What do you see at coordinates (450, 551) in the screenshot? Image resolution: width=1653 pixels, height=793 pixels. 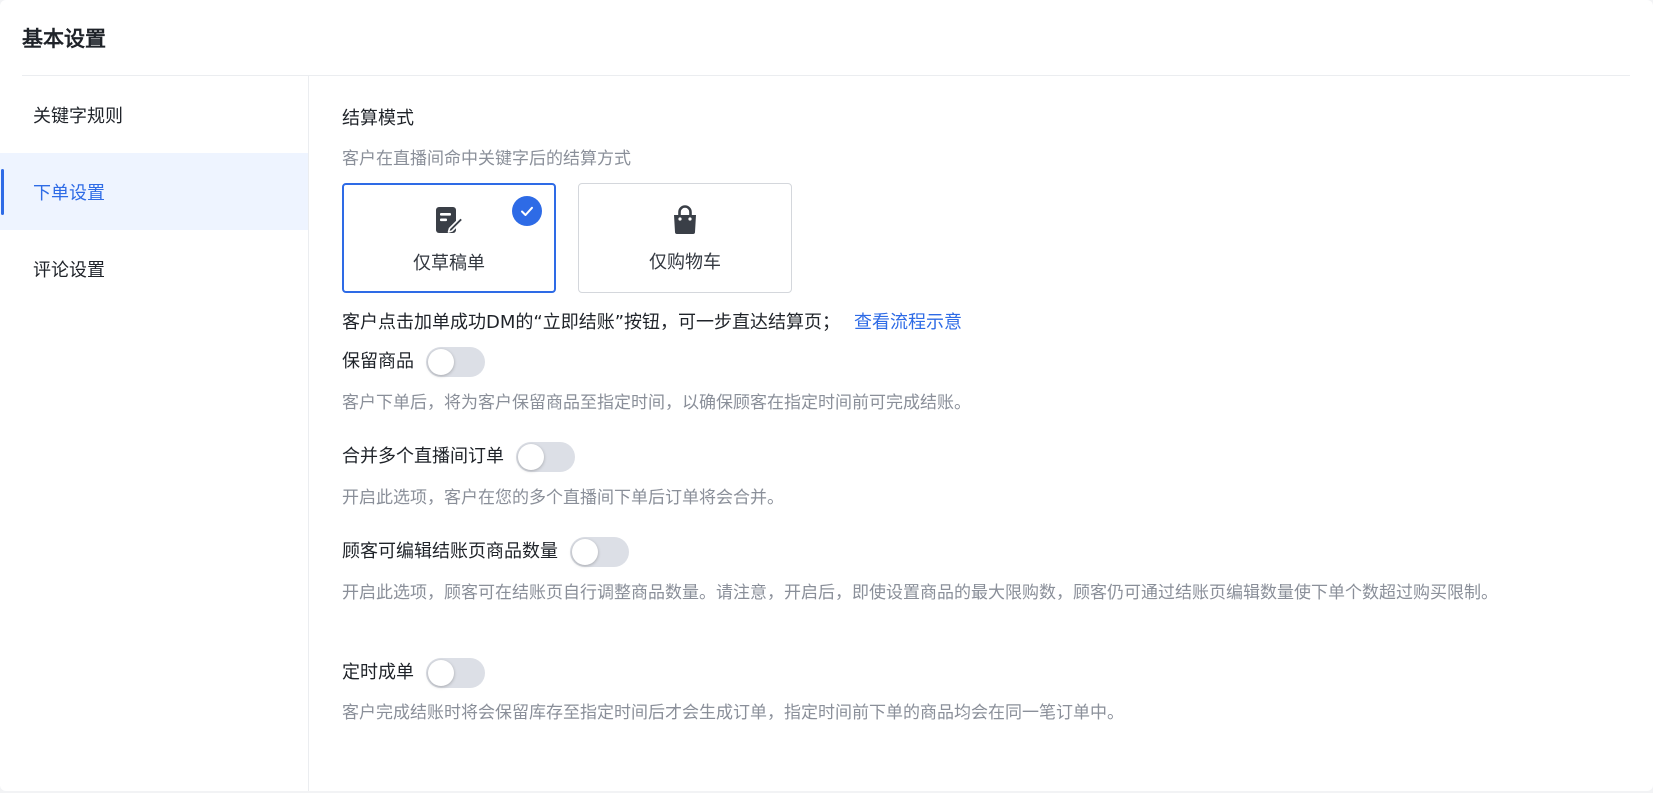 I see `setting-label: 顾客可编辑结账页商品数量` at bounding box center [450, 551].